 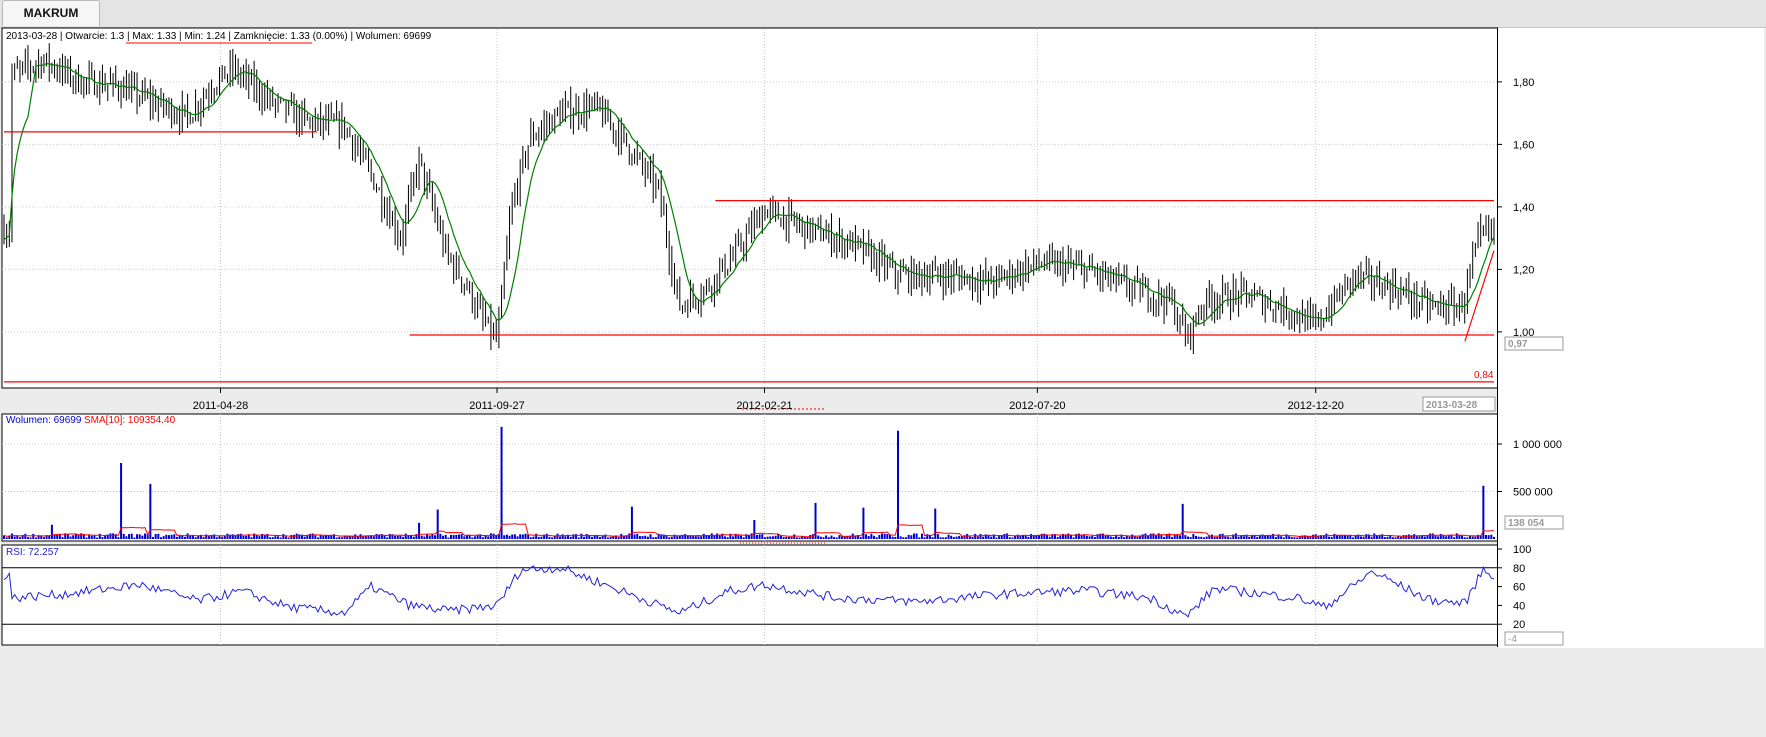 What do you see at coordinates (1523, 208) in the screenshot?
I see `y-tick-label: 1,40` at bounding box center [1523, 208].